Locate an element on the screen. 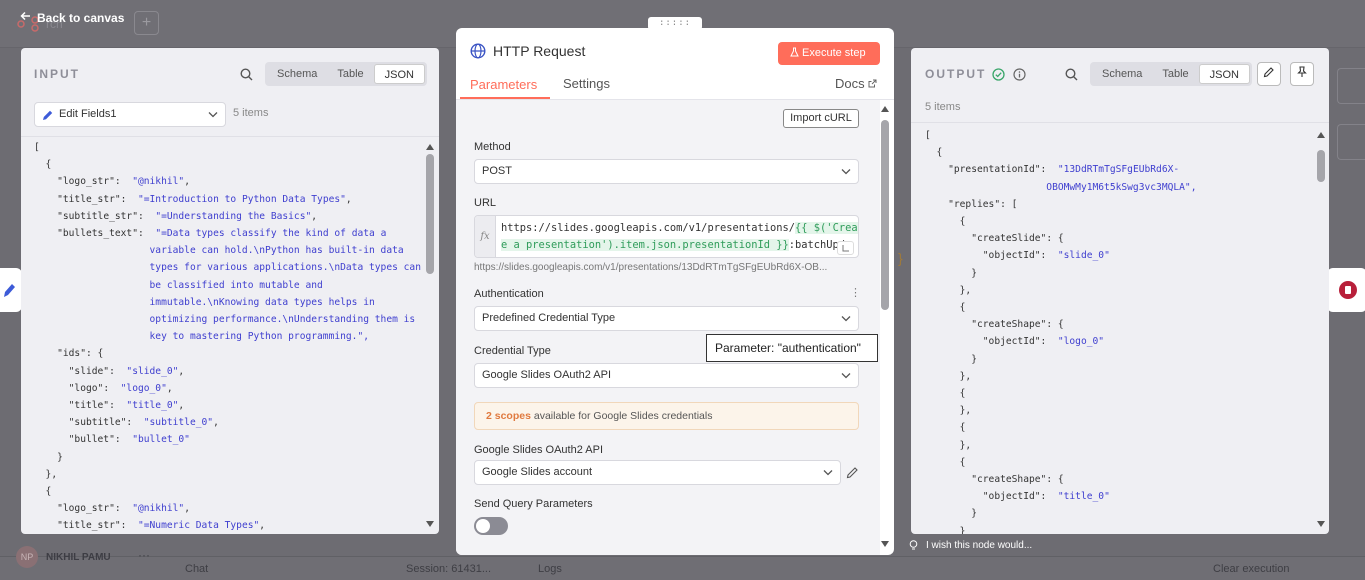 This screenshot has height=580, width=1365. edit-output-button is located at coordinates (1269, 74).